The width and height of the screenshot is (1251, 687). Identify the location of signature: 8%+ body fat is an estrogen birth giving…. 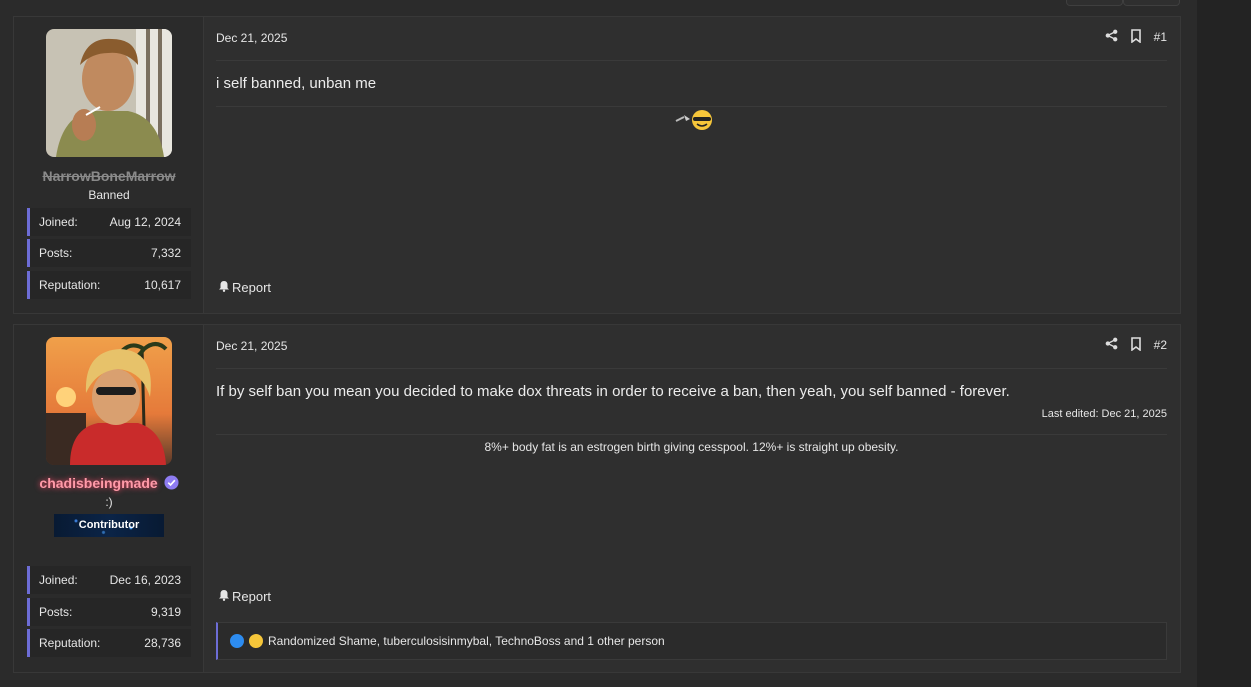
(691, 447).